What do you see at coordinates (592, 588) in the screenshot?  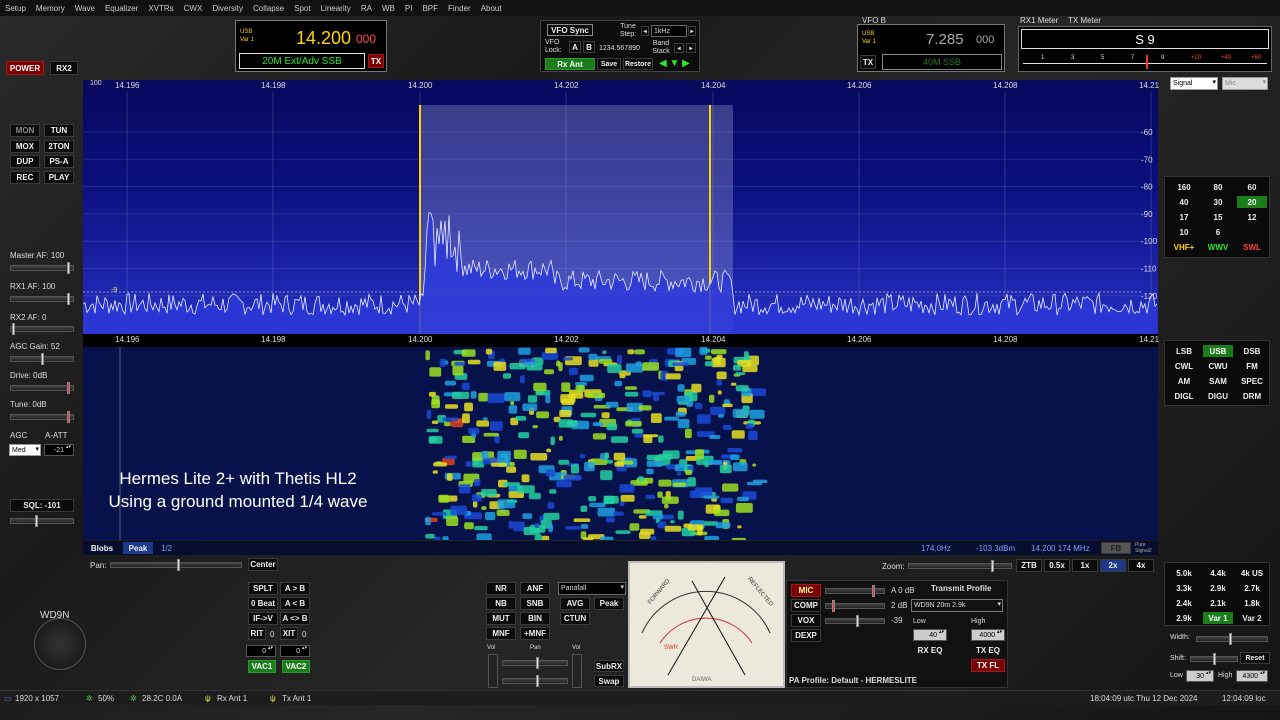 I see `display-mode-select: Panafall` at bounding box center [592, 588].